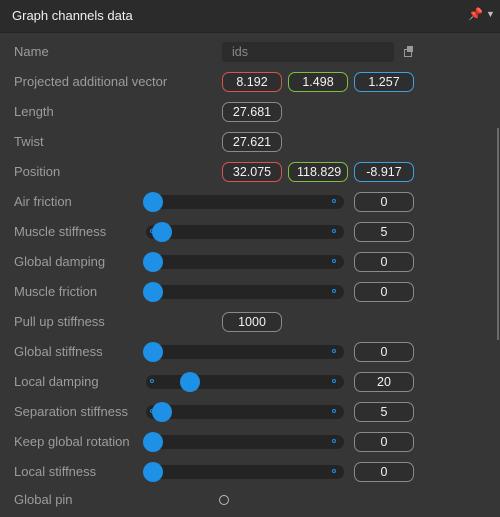 Image resolution: width=500 pixels, height=517 pixels. Describe the element at coordinates (43, 499) in the screenshot. I see `global-pin-label: Global pin` at that location.